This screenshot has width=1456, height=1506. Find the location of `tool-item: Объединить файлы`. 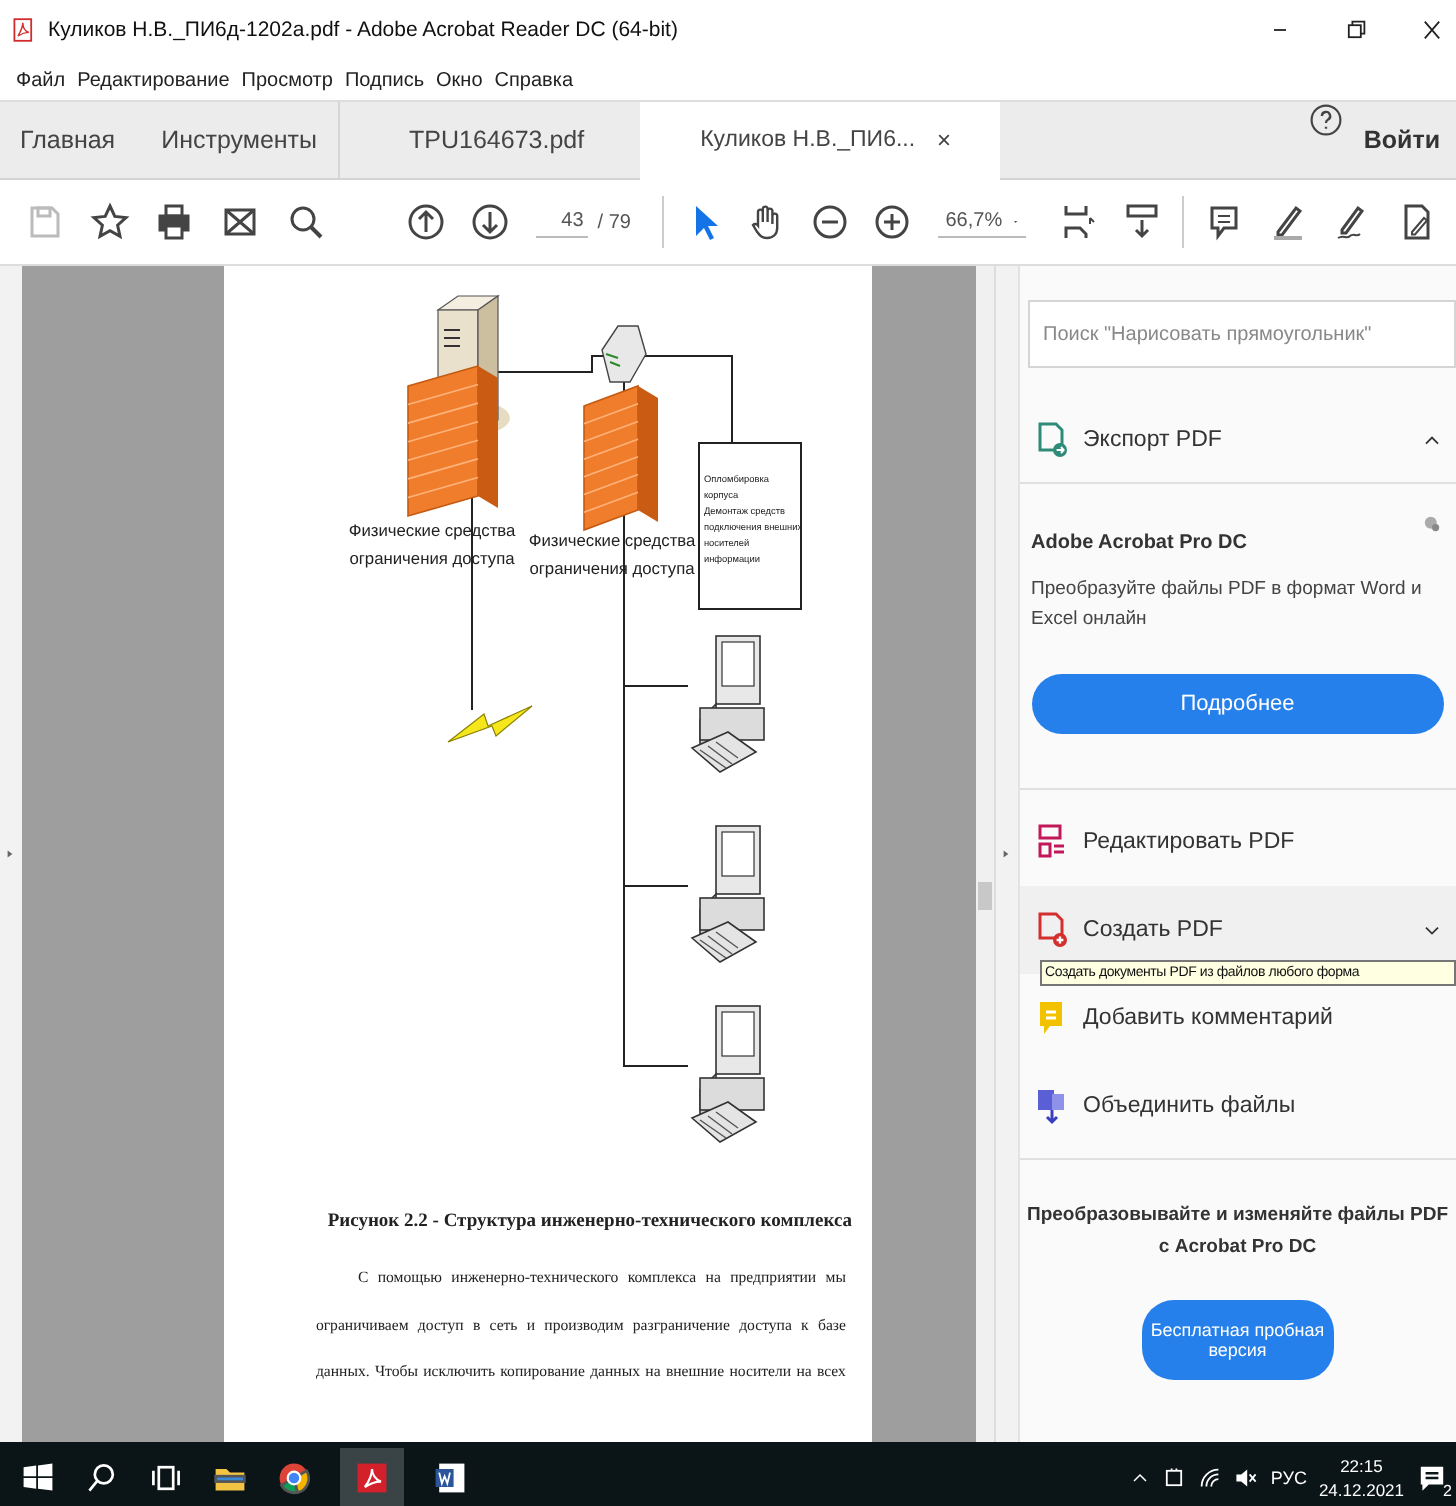

tool-item: Объединить файлы is located at coordinates (1237, 1106).